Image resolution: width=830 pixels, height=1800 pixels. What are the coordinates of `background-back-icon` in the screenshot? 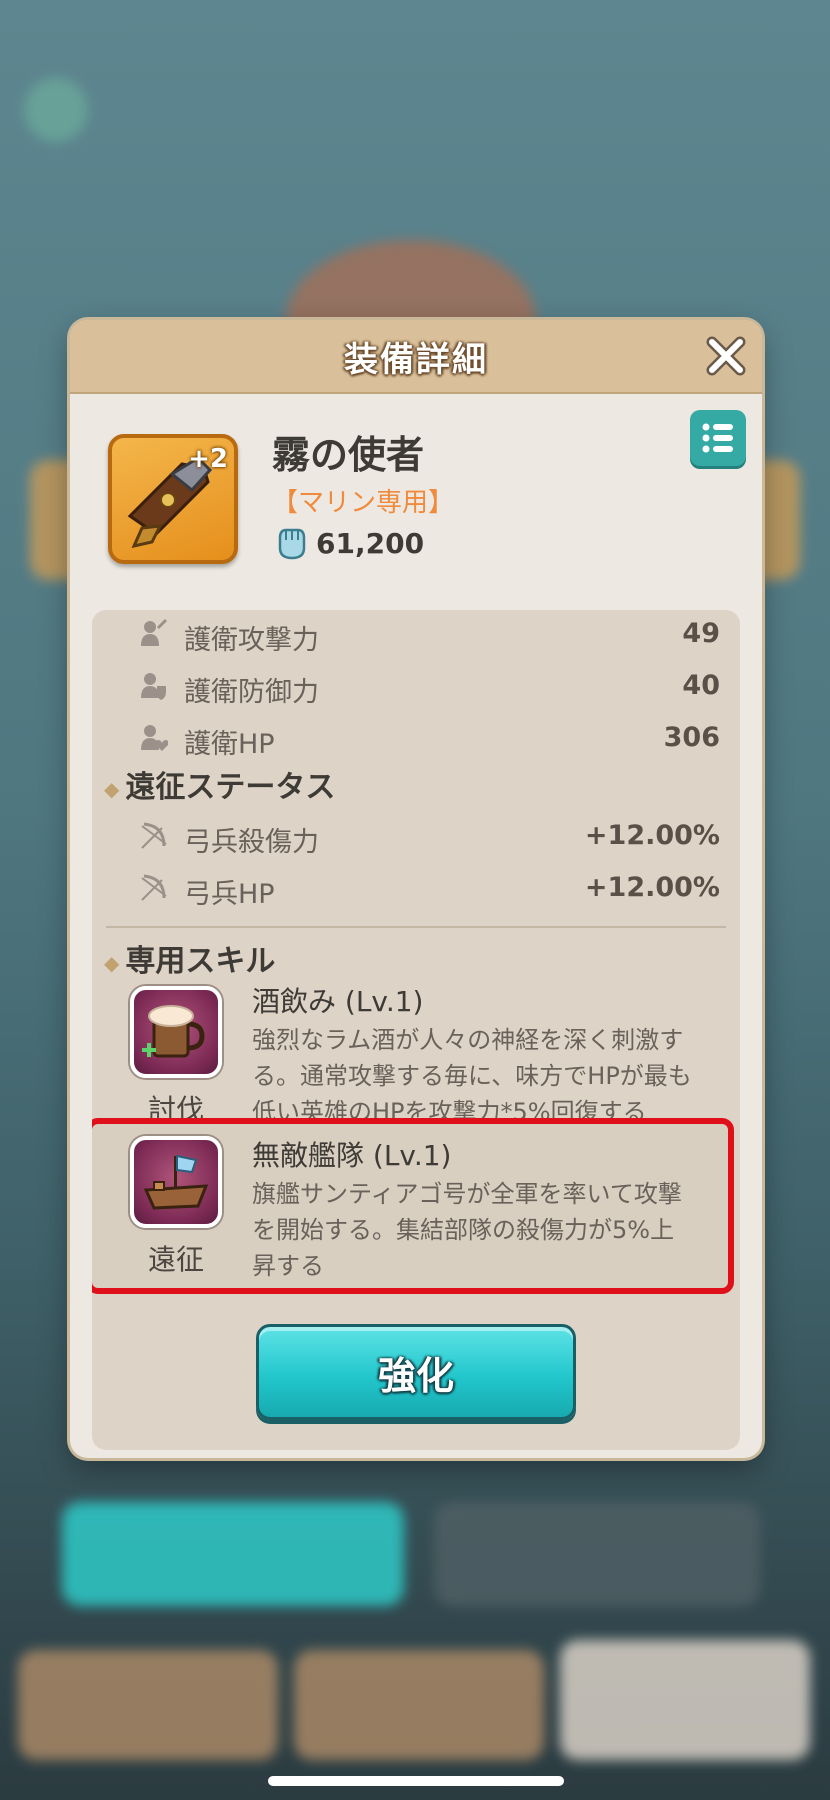 It's located at (56, 110).